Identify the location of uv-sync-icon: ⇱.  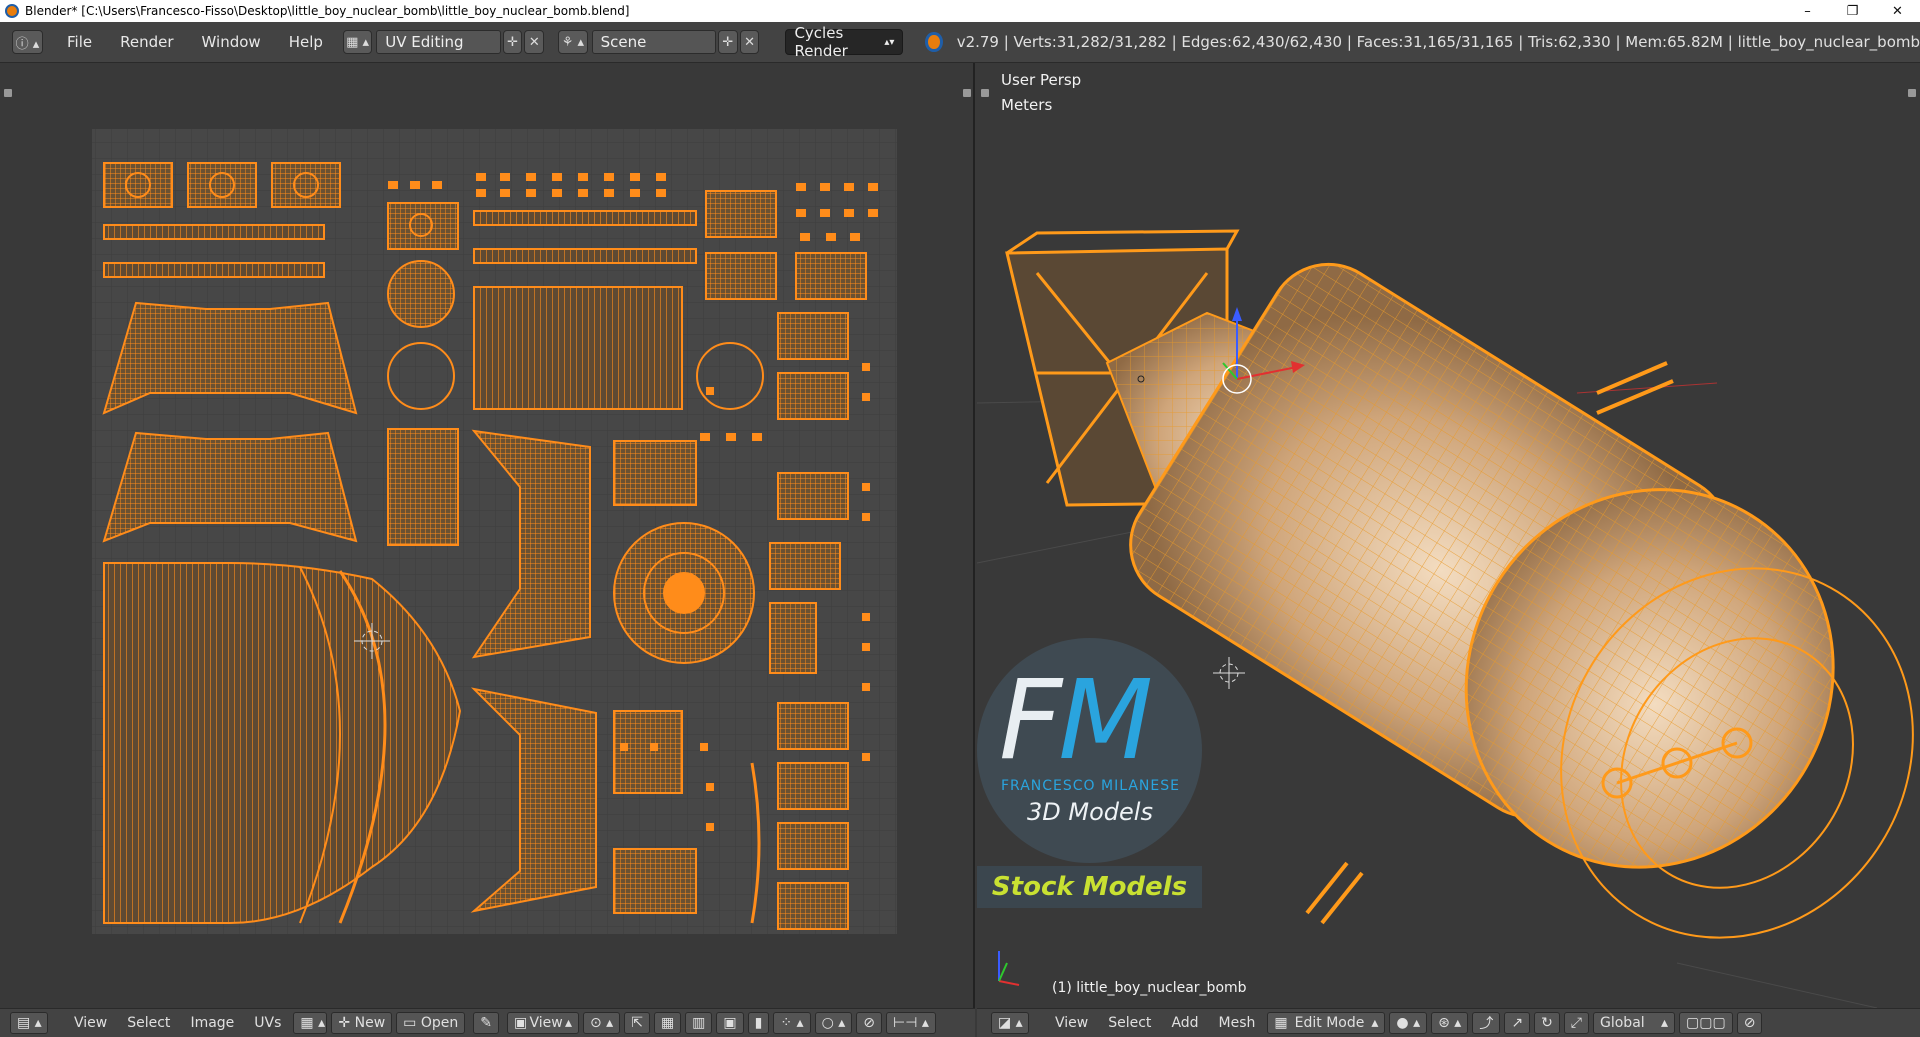
(637, 1023).